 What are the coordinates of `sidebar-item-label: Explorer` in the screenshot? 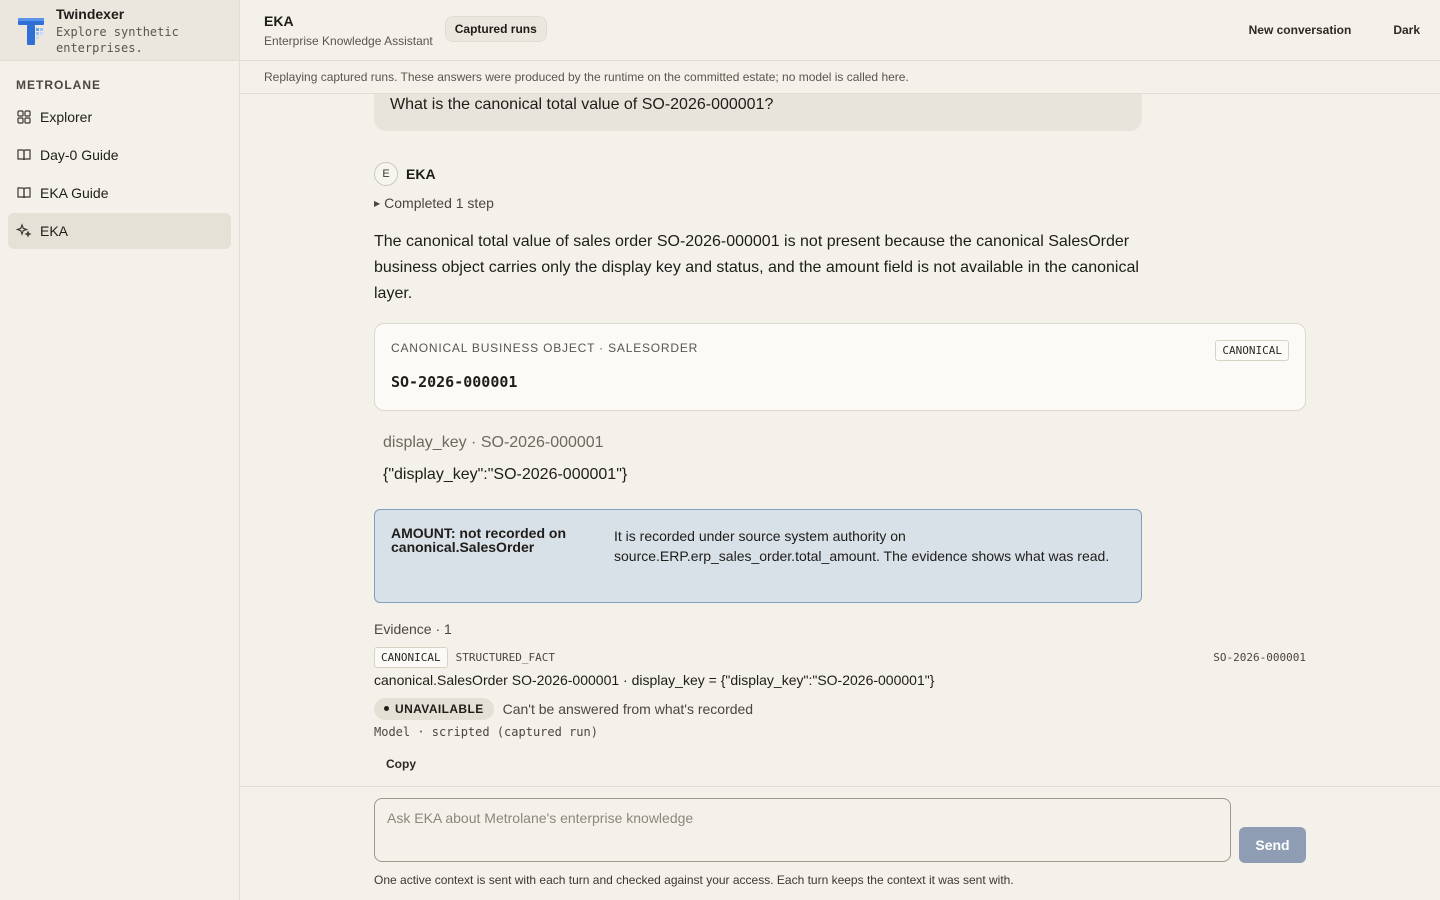 It's located at (66, 117).